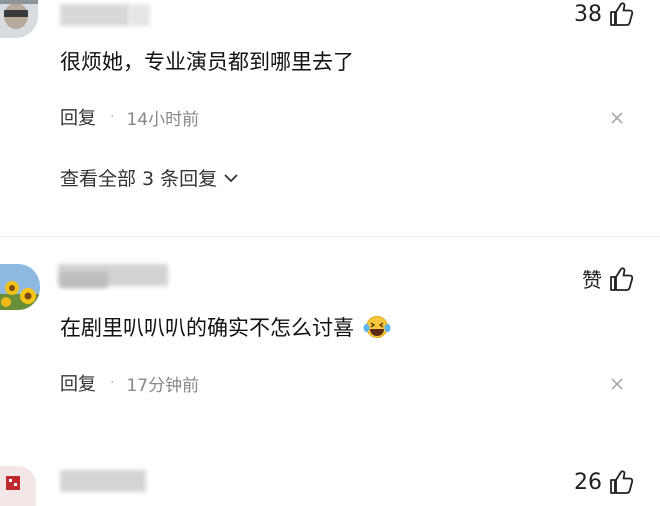 Image resolution: width=660 pixels, height=506 pixels. Describe the element at coordinates (604, 14) in the screenshot. I see `like-button: 38` at that location.